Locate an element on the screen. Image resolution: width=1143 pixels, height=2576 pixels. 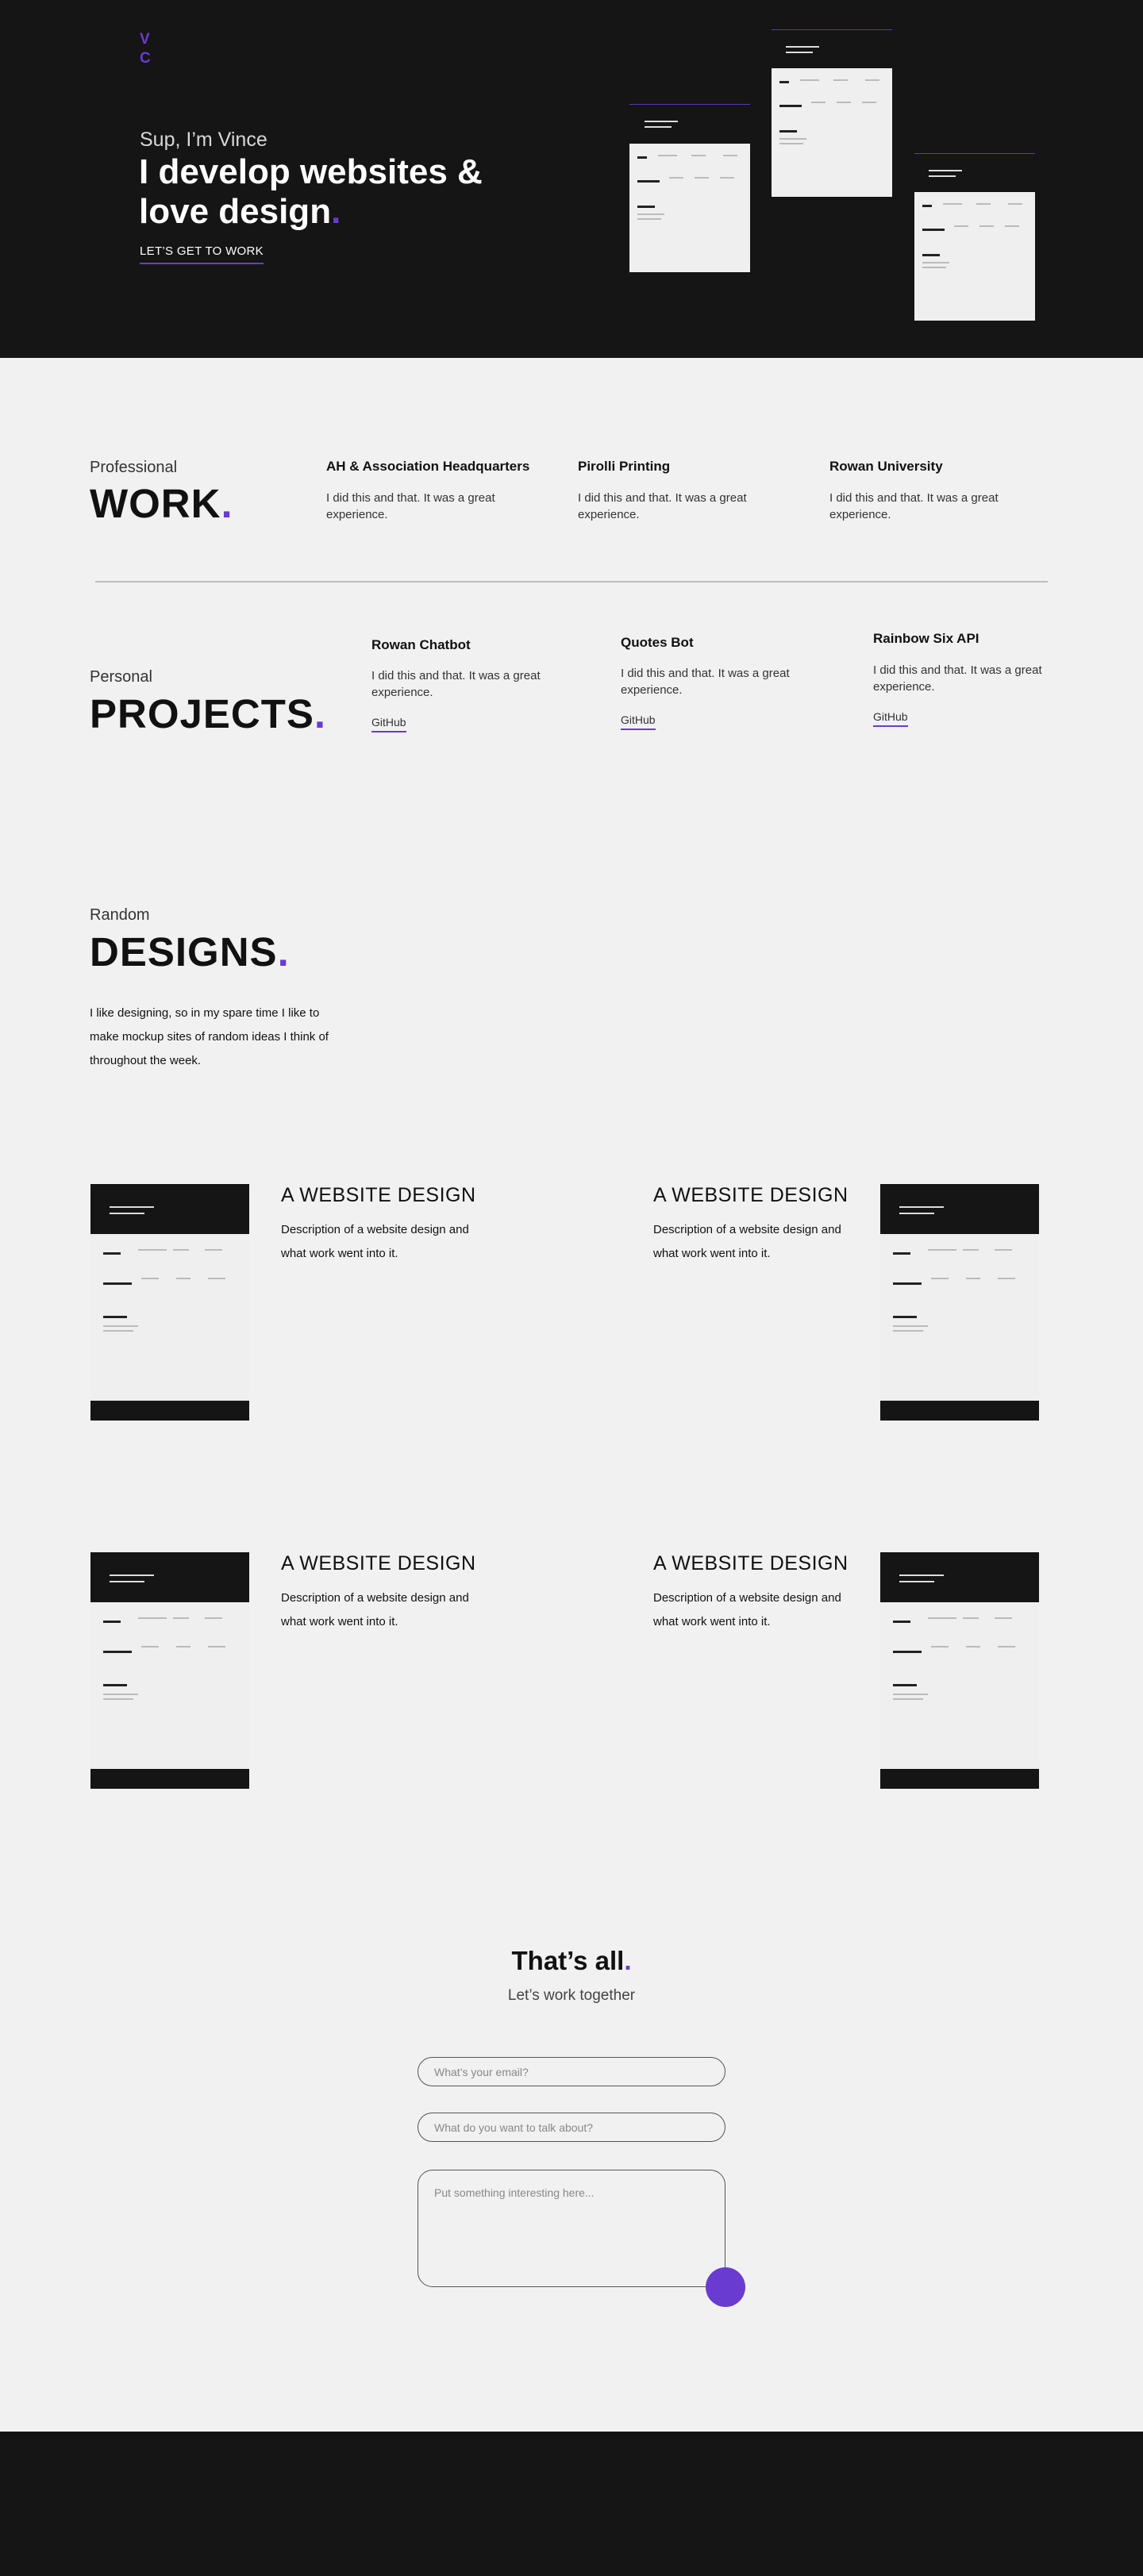
email-field is located at coordinates (571, 2071).